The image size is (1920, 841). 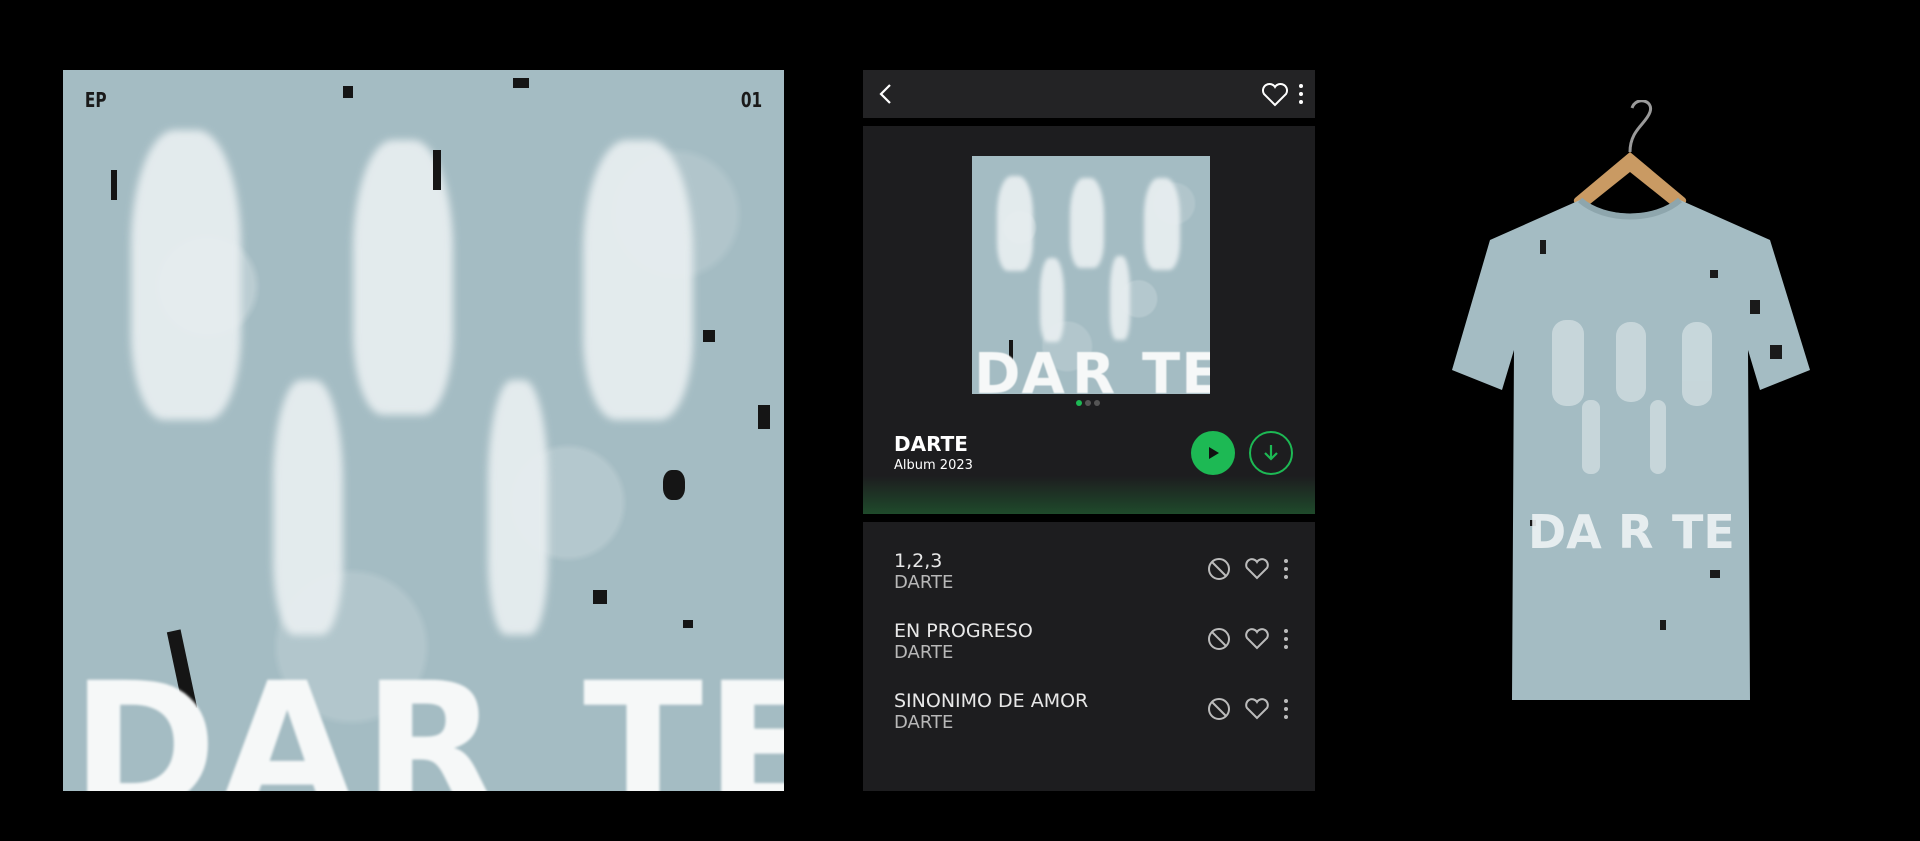 I want to click on page-indicator, so click(x=1088, y=403).